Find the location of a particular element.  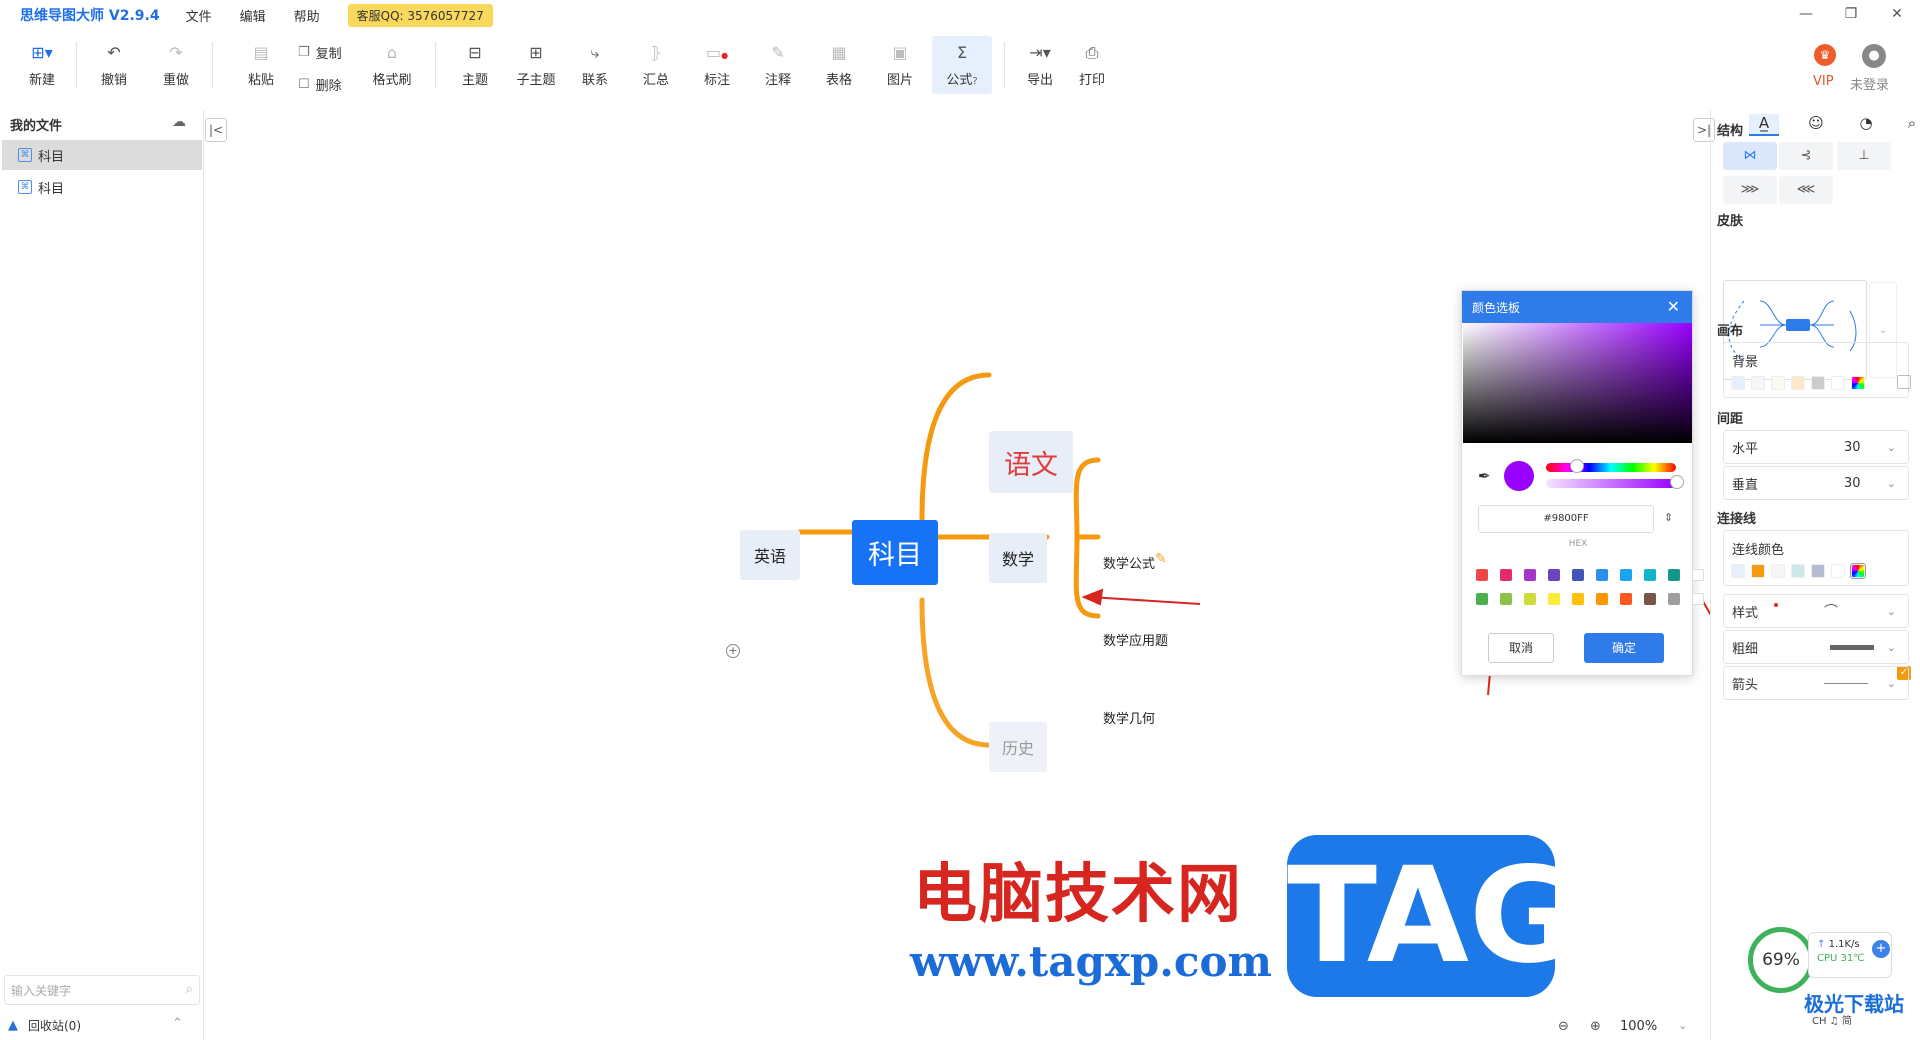

line-style-select: 样式 ⌒ ⌄ is located at coordinates (1816, 611).